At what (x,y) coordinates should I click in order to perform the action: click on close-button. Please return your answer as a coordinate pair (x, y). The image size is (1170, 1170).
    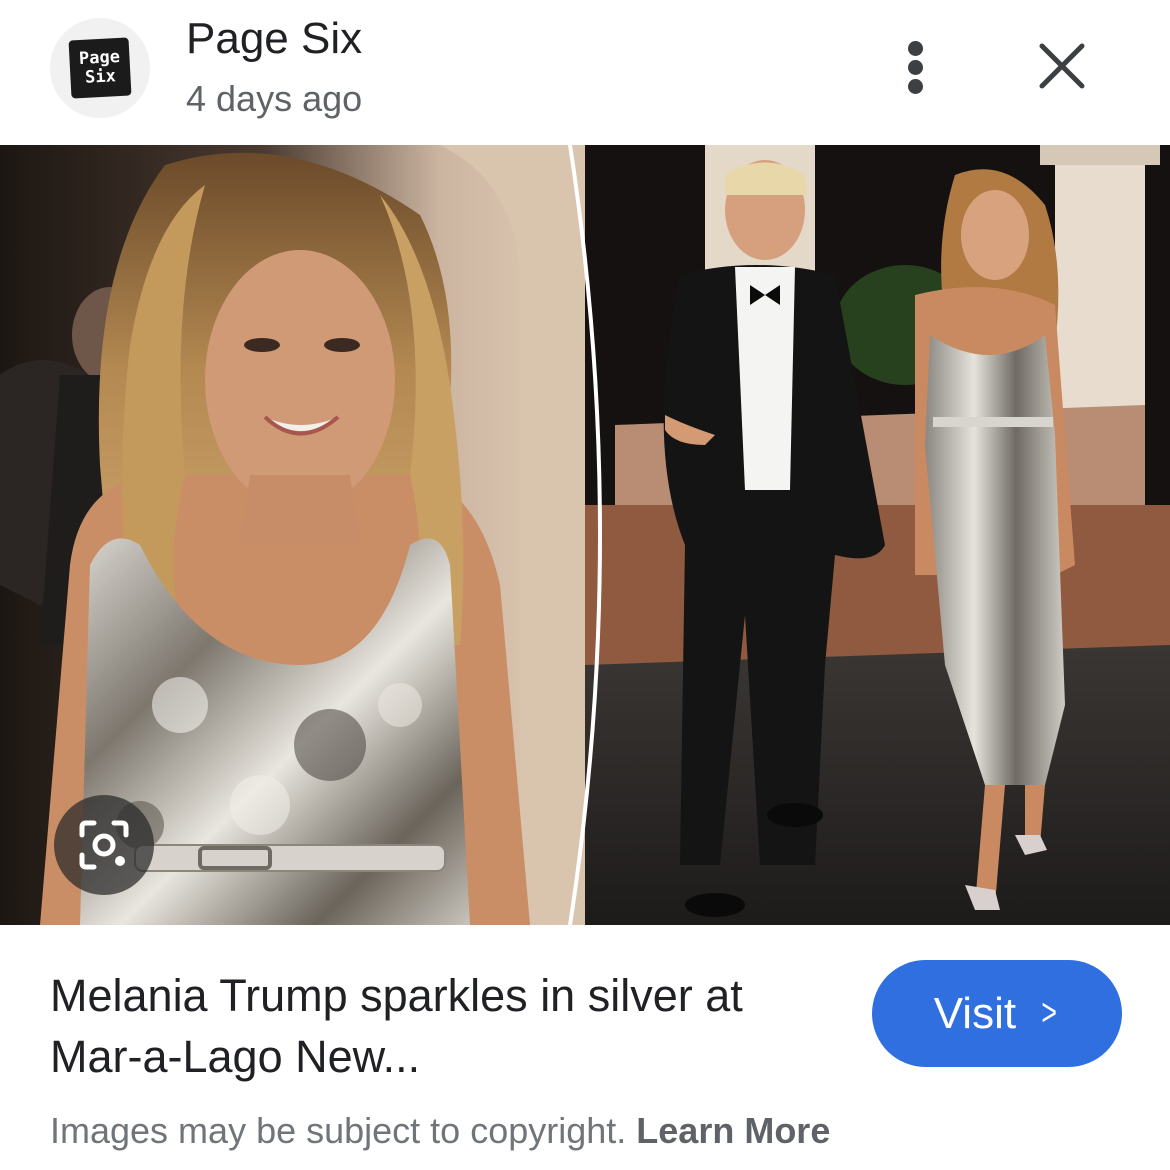
    Looking at the image, I should click on (1062, 66).